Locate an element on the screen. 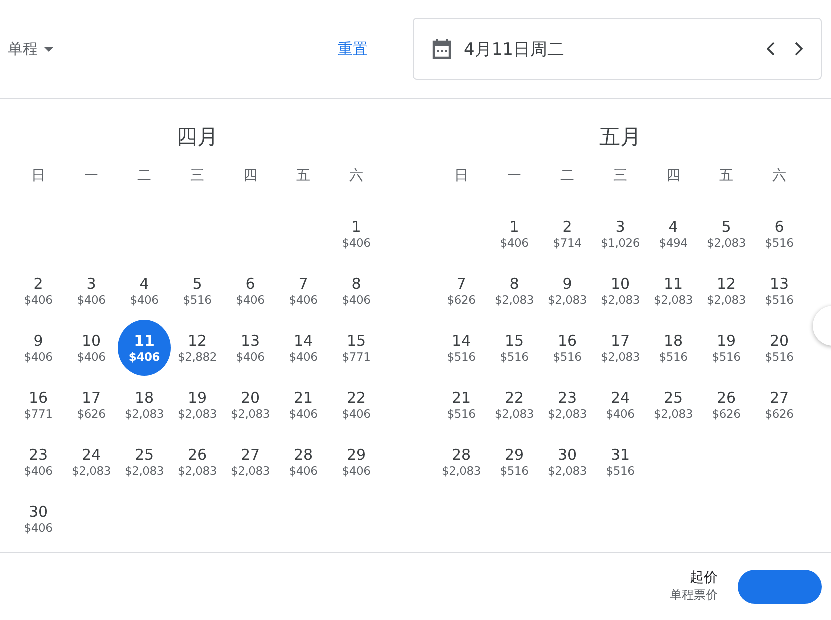 This screenshot has height=620, width=831. date-field: 4月11日周二 is located at coordinates (617, 49).